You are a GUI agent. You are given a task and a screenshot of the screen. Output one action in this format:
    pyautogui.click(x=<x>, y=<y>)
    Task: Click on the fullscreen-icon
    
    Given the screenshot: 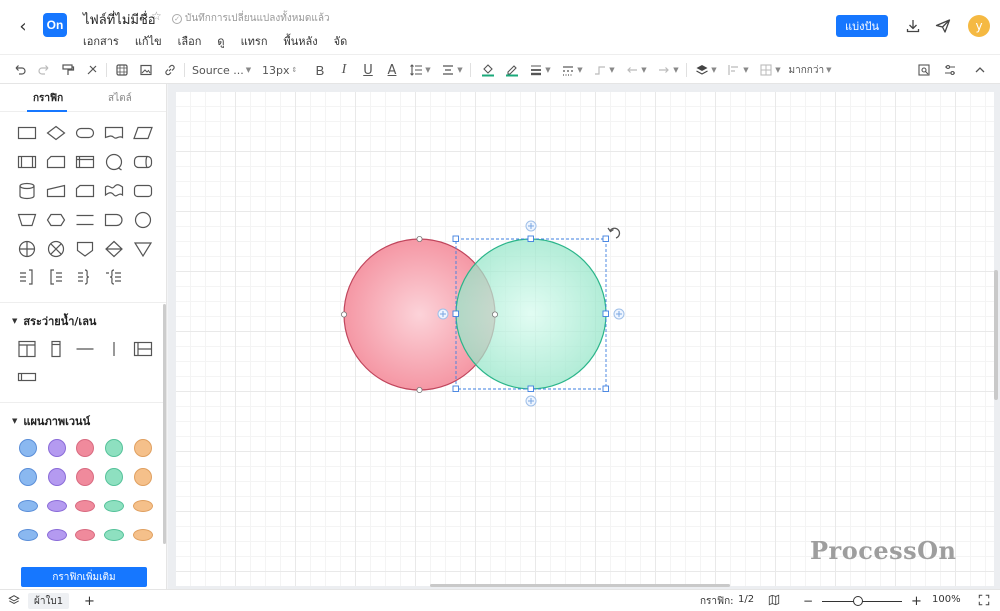 What is the action you would take?
    pyautogui.click(x=984, y=600)
    